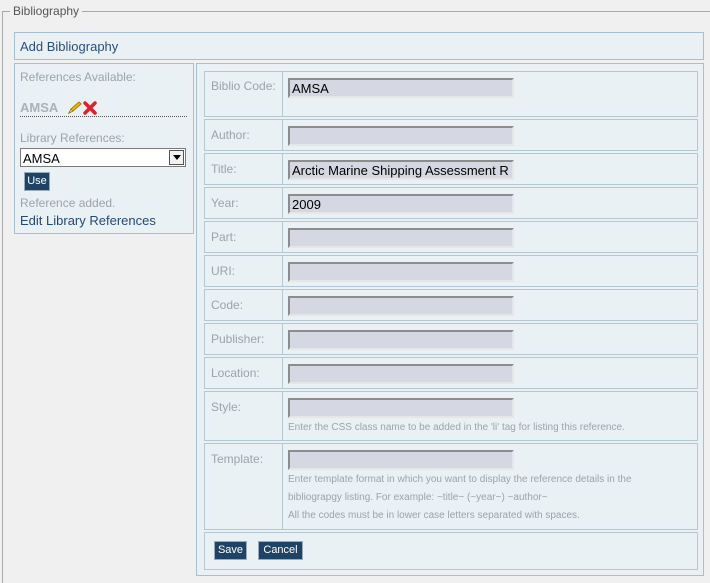 Image resolution: width=710 pixels, height=583 pixels. Describe the element at coordinates (401, 272) in the screenshot. I see `uri-input` at that location.